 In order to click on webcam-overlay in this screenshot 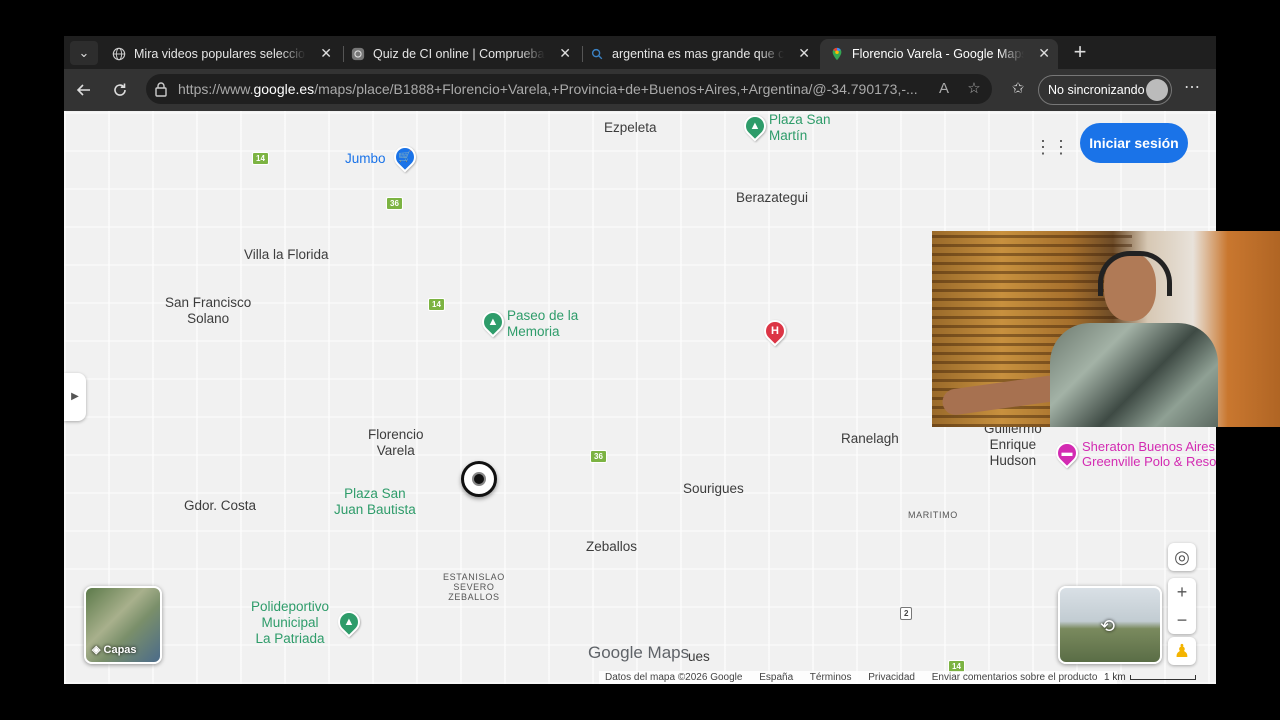, I will do `click(1106, 329)`.